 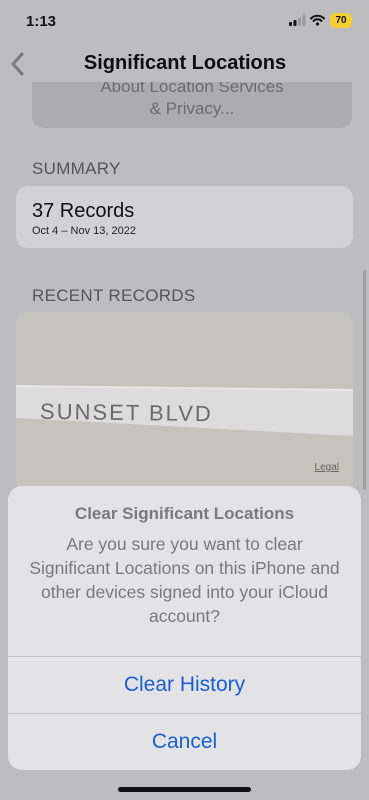 I want to click on map-street-label: SUNSET BLVD, so click(x=126, y=412).